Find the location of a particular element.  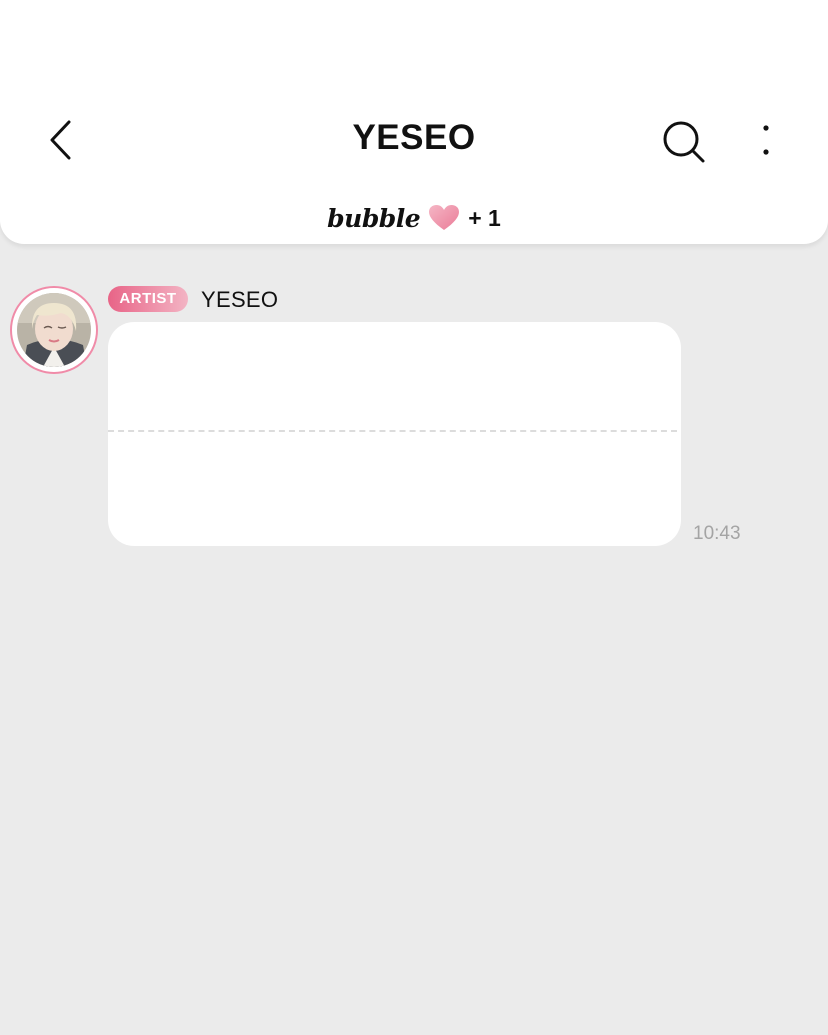

back-button is located at coordinates (62, 140).